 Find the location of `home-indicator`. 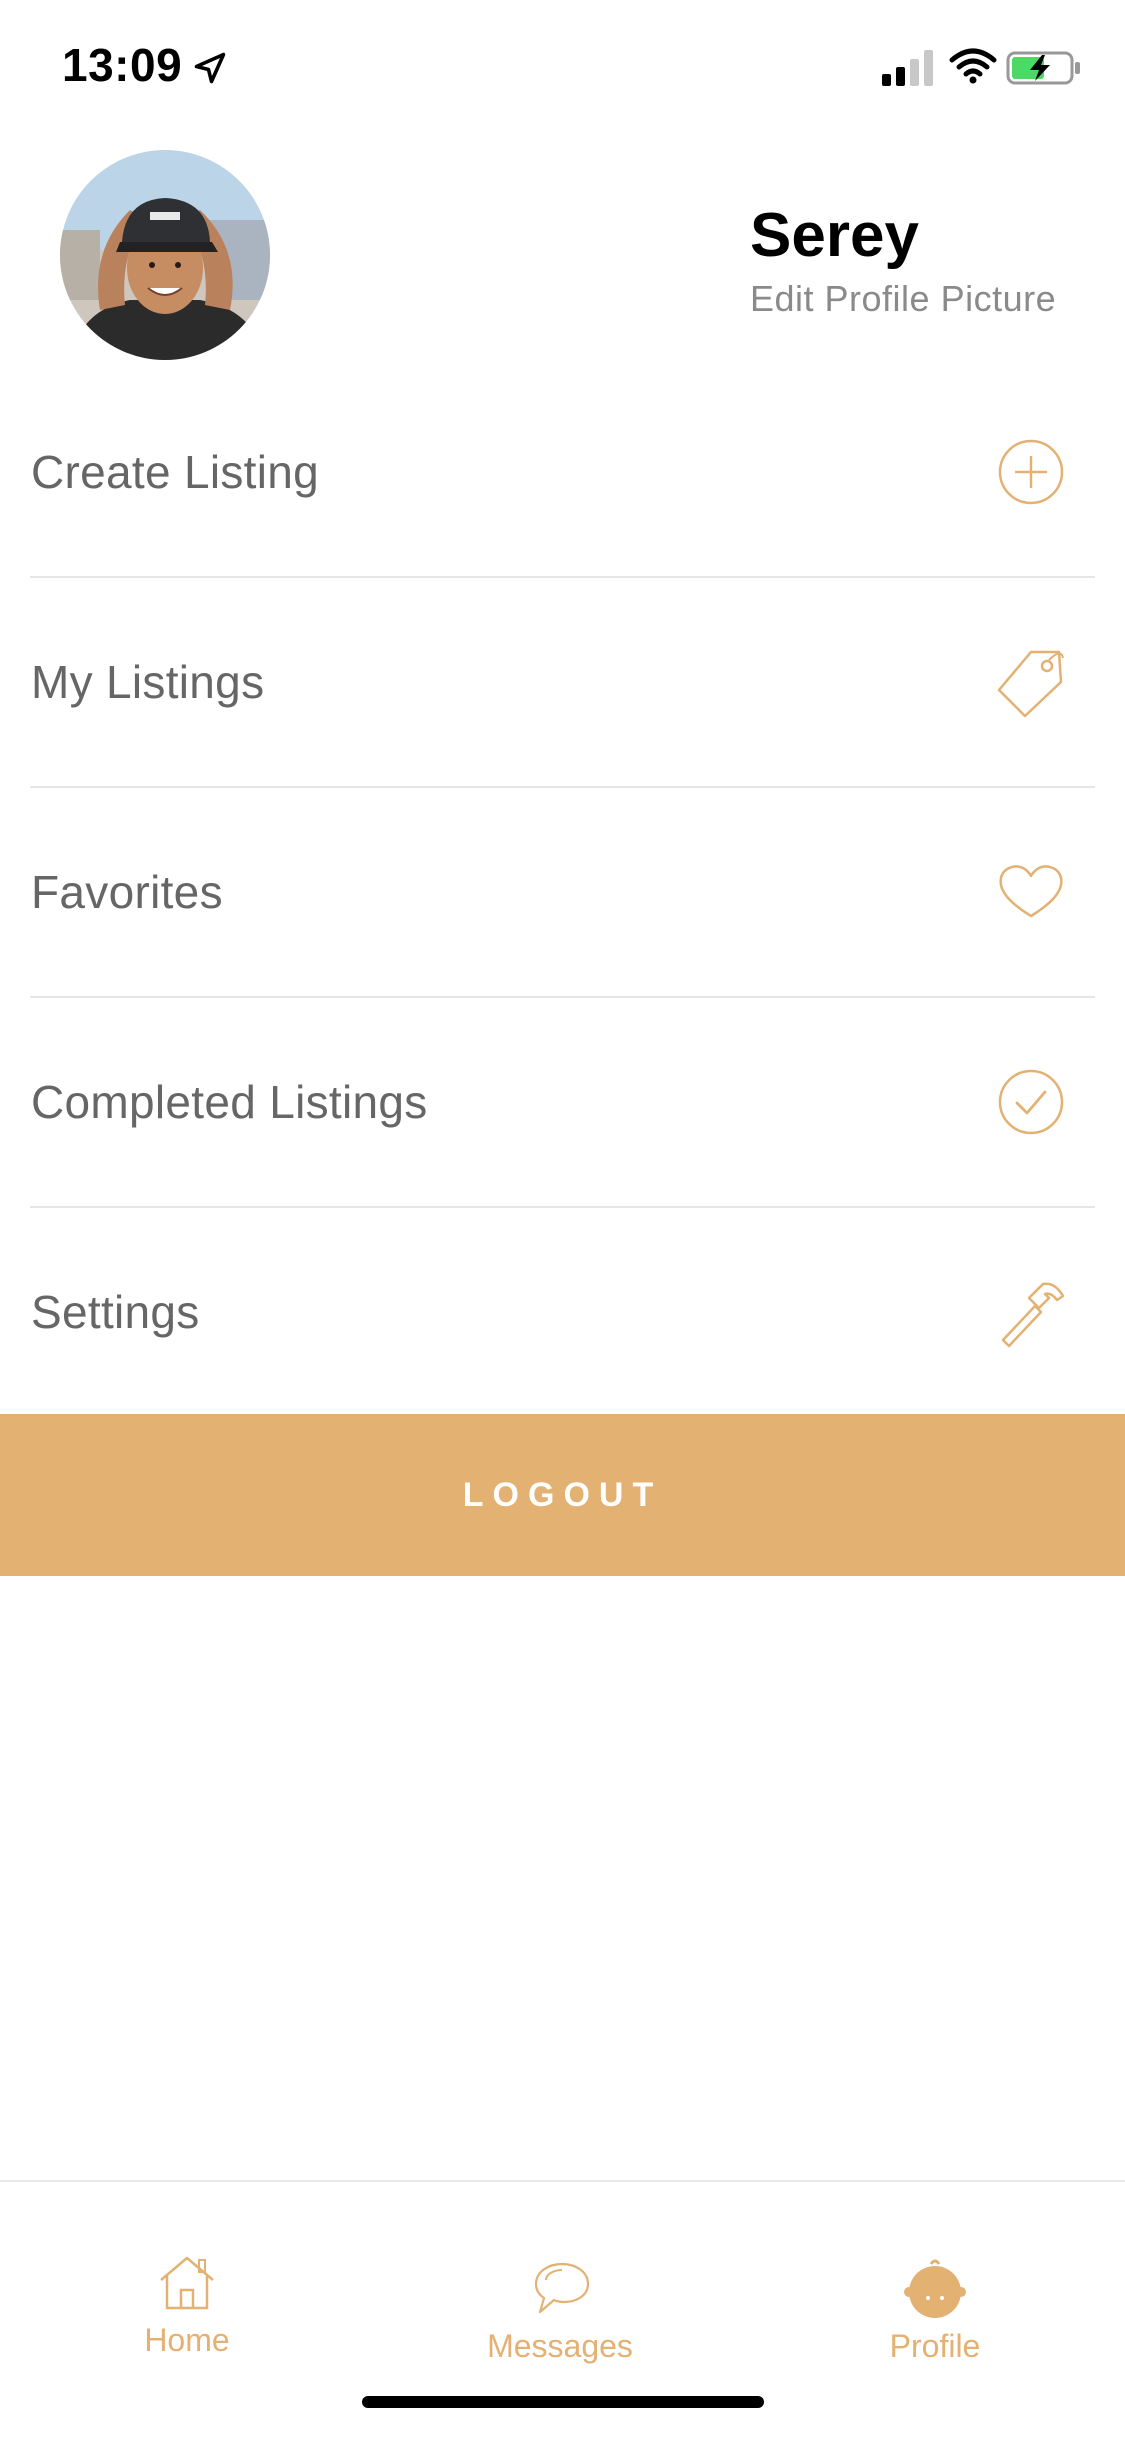

home-indicator is located at coordinates (563, 2402).